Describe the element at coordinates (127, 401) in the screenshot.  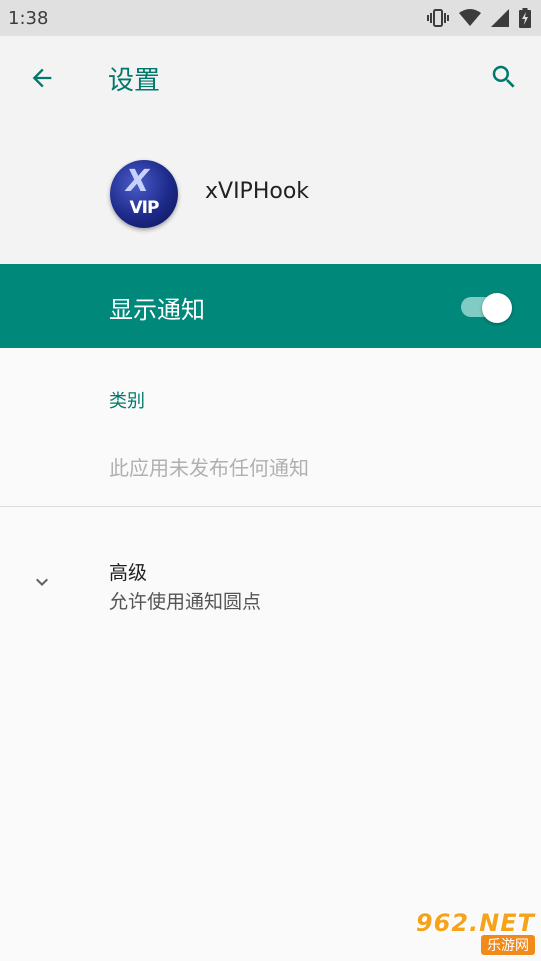
I see `category-heading: 类别` at that location.